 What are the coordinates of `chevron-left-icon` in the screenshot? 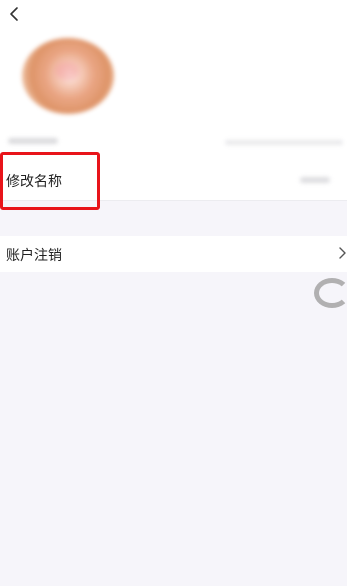 It's located at (14, 14).